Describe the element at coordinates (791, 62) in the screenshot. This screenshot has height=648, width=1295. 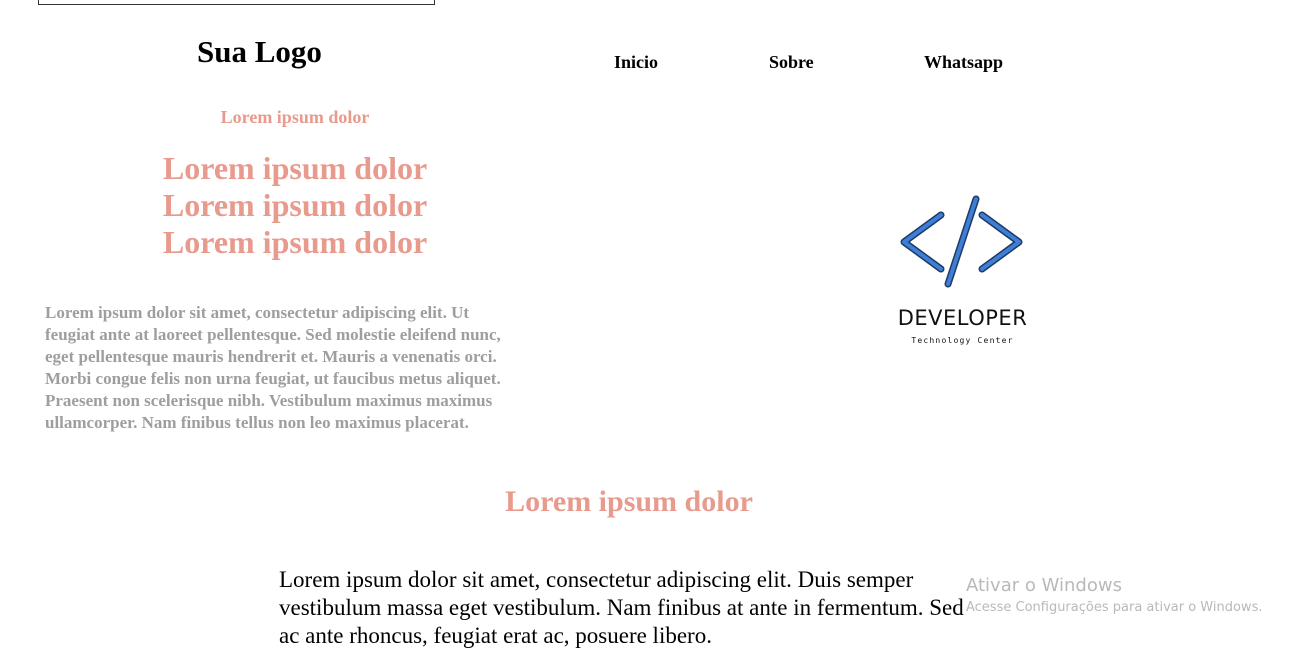
I see `nav-link-sobre: Sobre` at that location.